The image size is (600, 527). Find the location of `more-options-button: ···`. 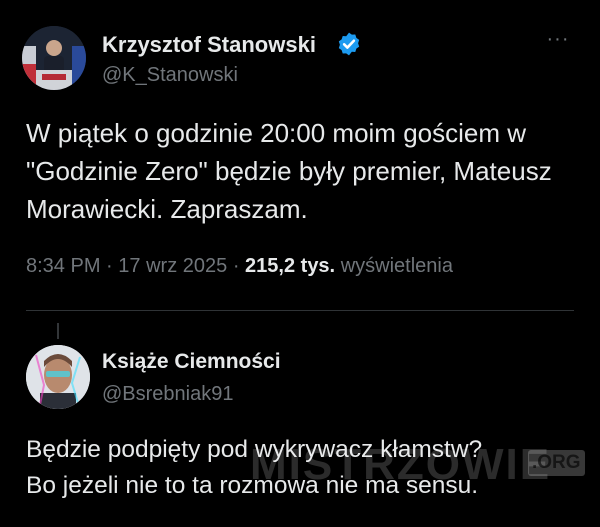

more-options-button: ··· is located at coordinates (558, 41).